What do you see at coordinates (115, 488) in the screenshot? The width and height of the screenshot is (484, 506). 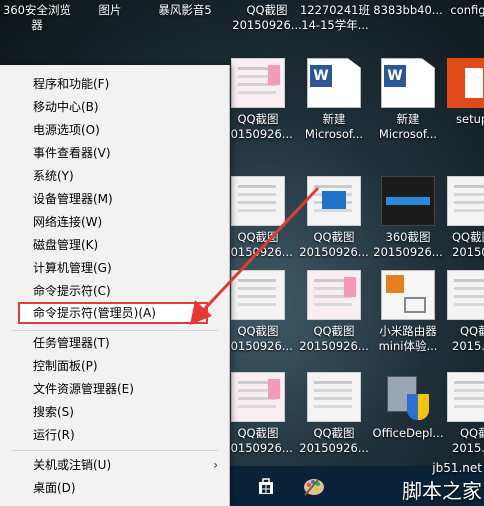 I see `menu-item-desktop: 桌面(D)` at bounding box center [115, 488].